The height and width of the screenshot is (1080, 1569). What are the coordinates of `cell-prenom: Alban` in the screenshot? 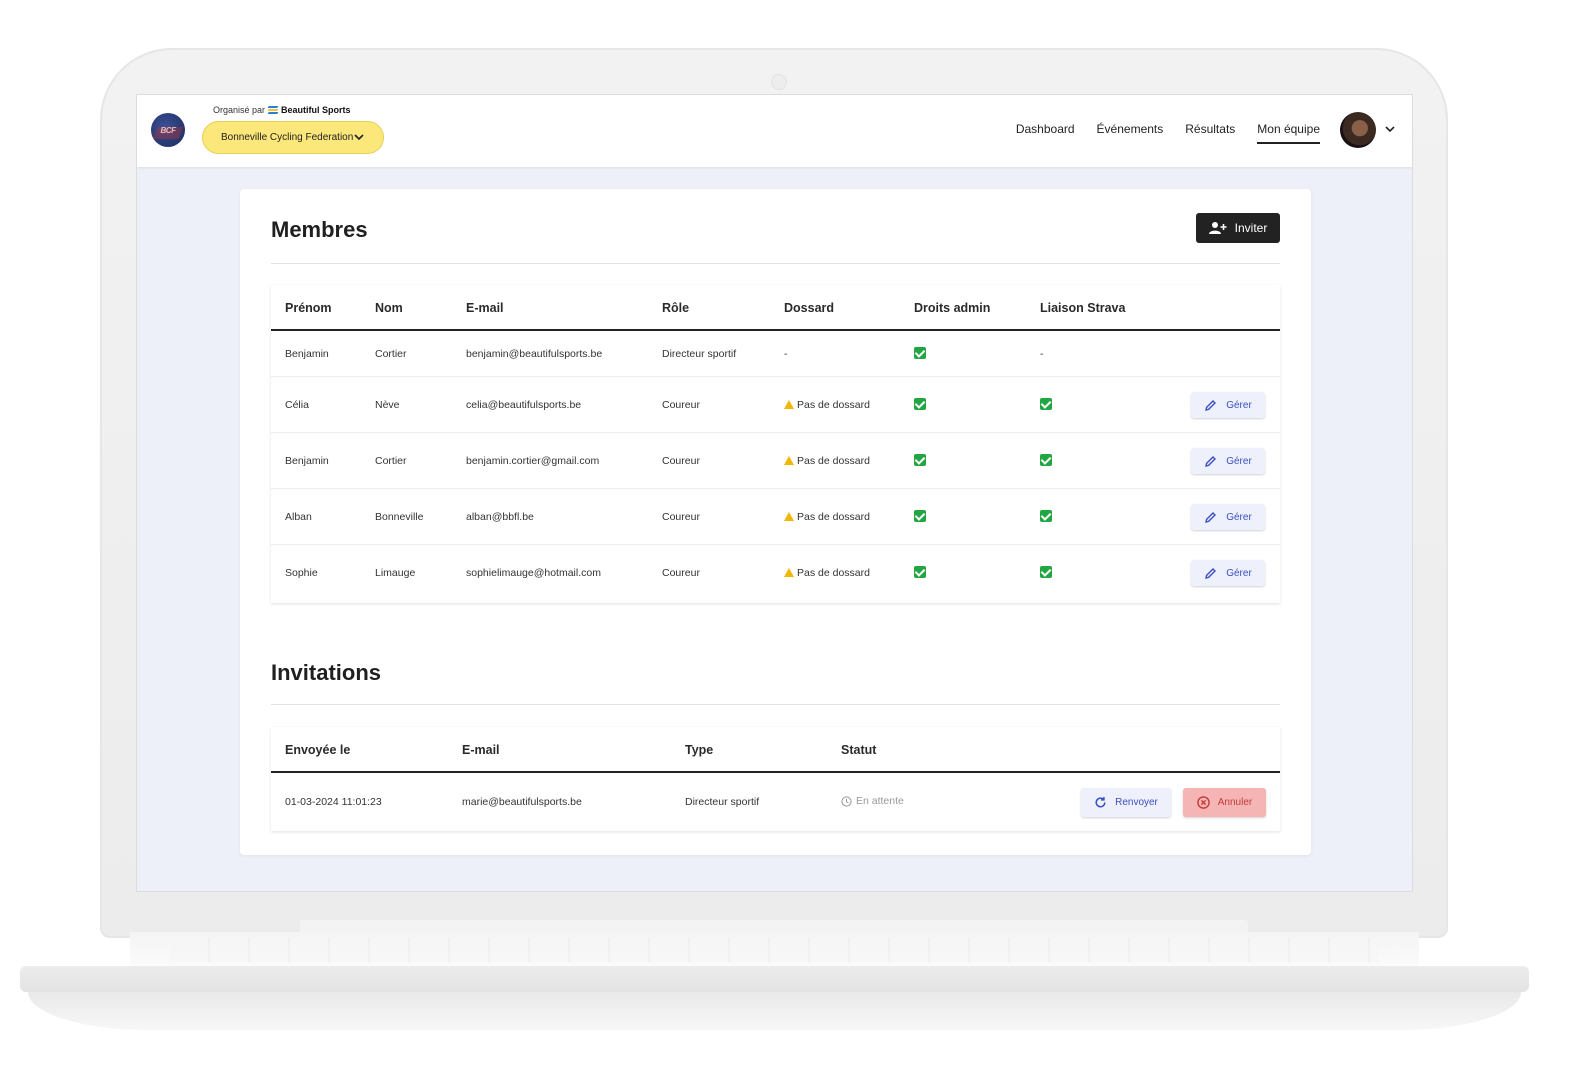 It's located at (298, 517).